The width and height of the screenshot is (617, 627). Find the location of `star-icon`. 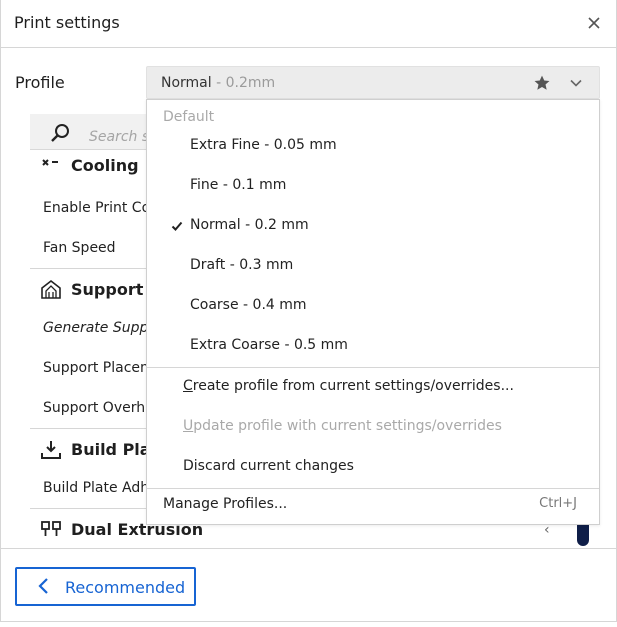

star-icon is located at coordinates (542, 83).